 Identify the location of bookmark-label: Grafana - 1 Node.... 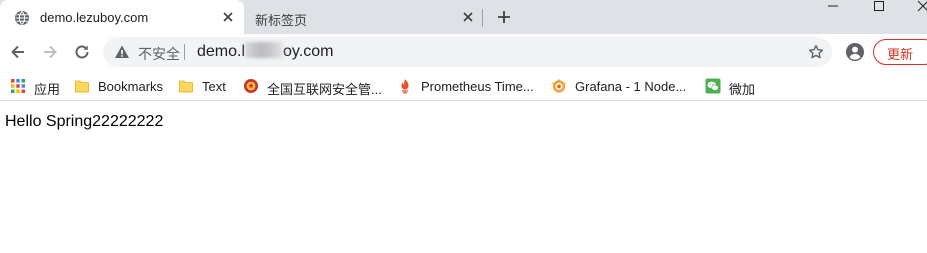
(631, 86).